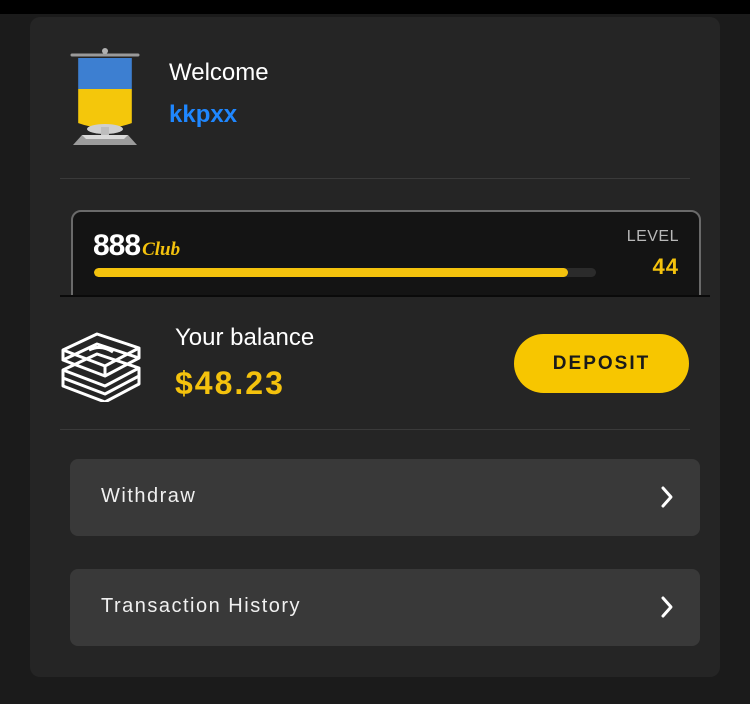 The width and height of the screenshot is (750, 704). I want to click on welcome-text: Welcome, so click(219, 72).